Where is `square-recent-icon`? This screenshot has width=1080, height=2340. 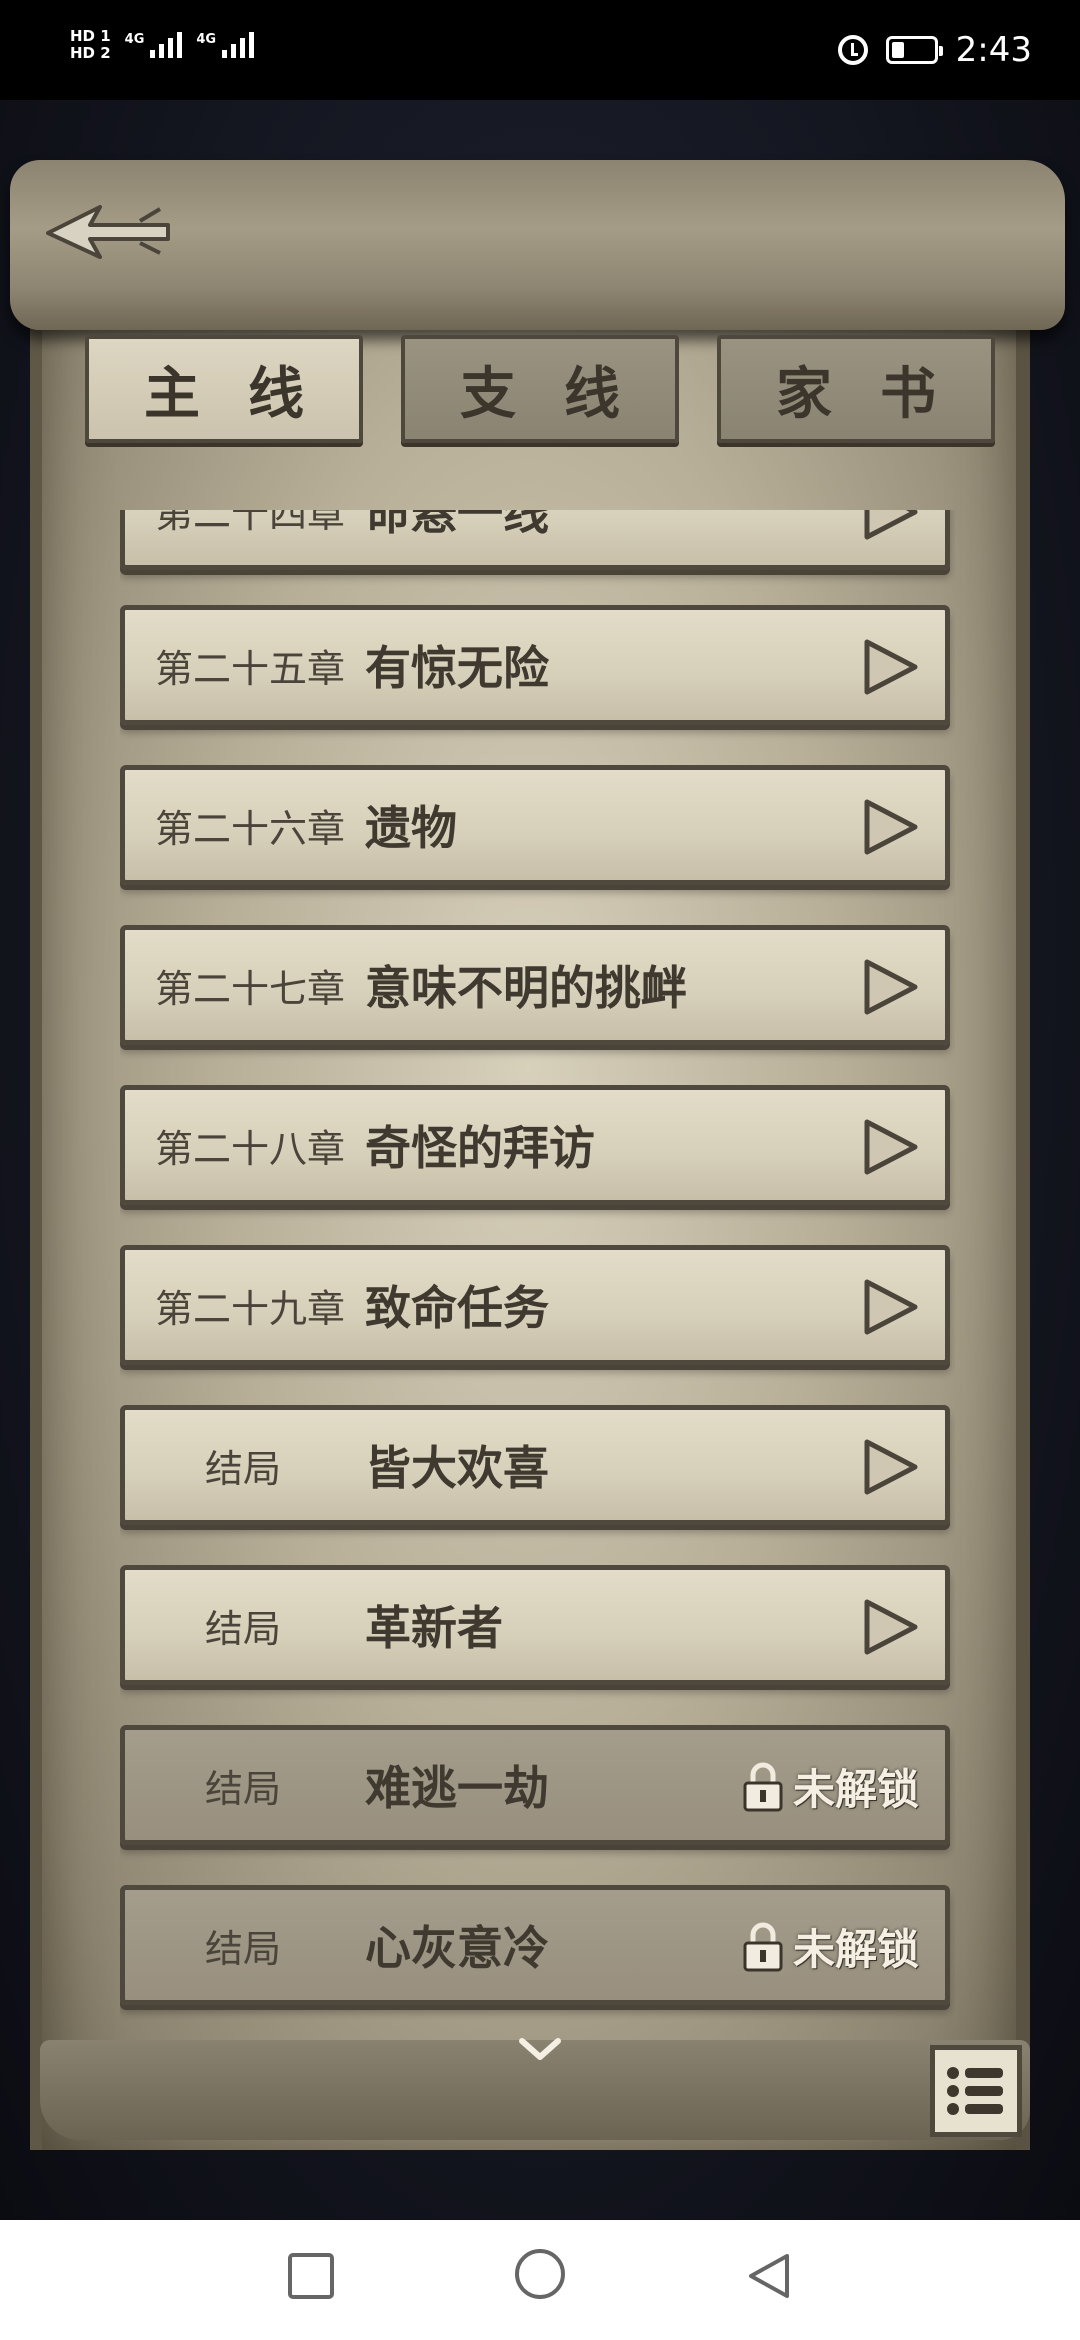
square-recent-icon is located at coordinates (311, 2276).